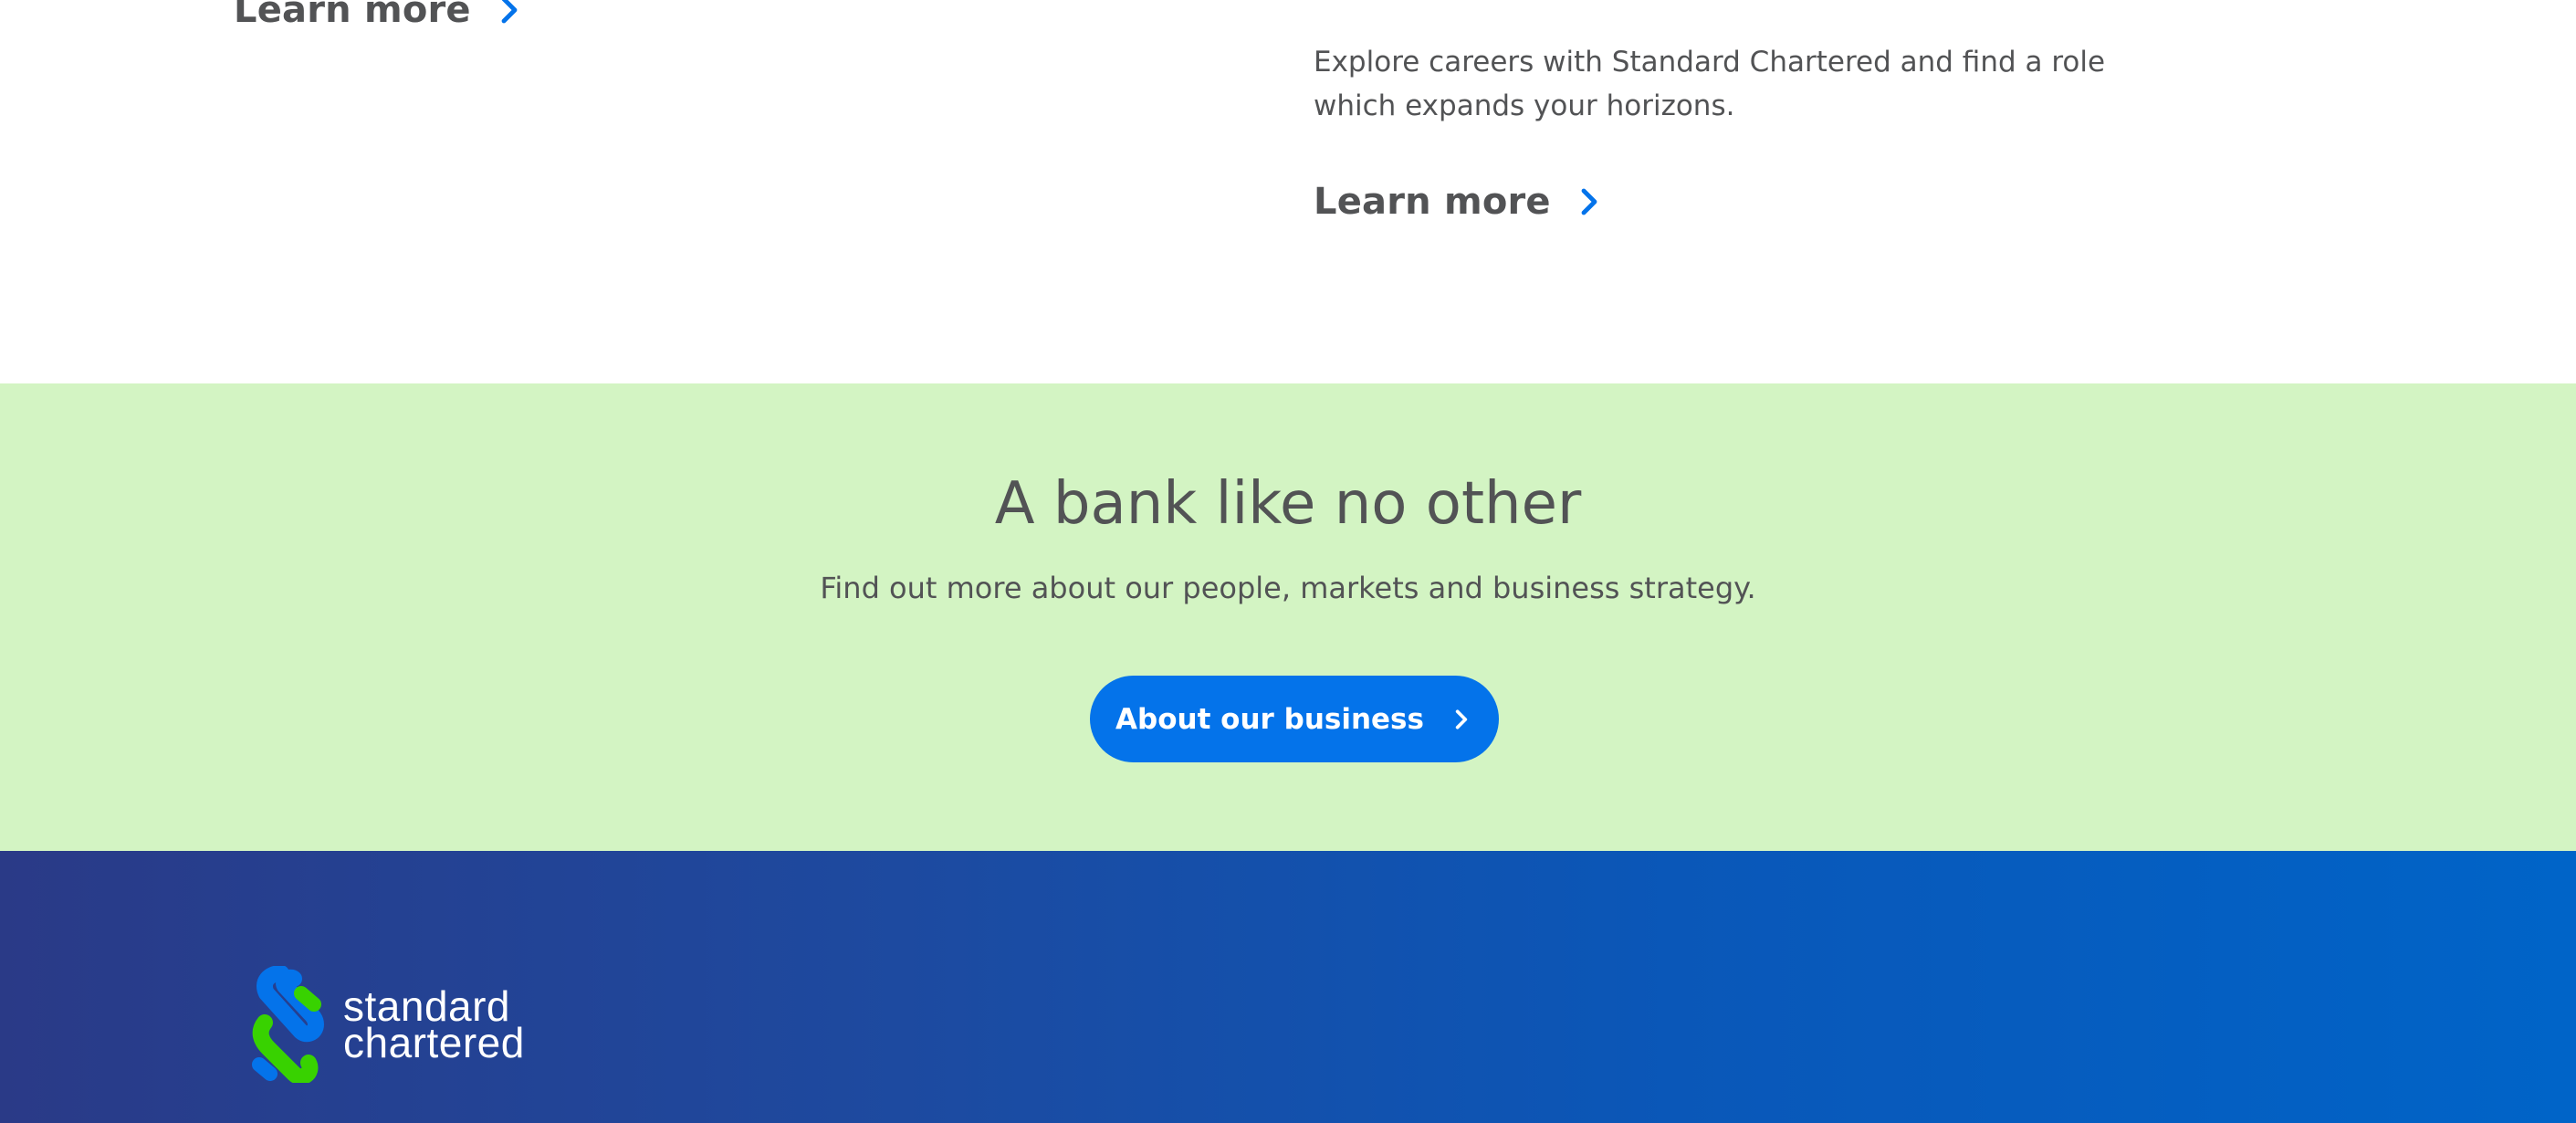 This screenshot has width=2576, height=1123. What do you see at coordinates (434, 1042) in the screenshot?
I see `logo-line-2: chartered` at bounding box center [434, 1042].